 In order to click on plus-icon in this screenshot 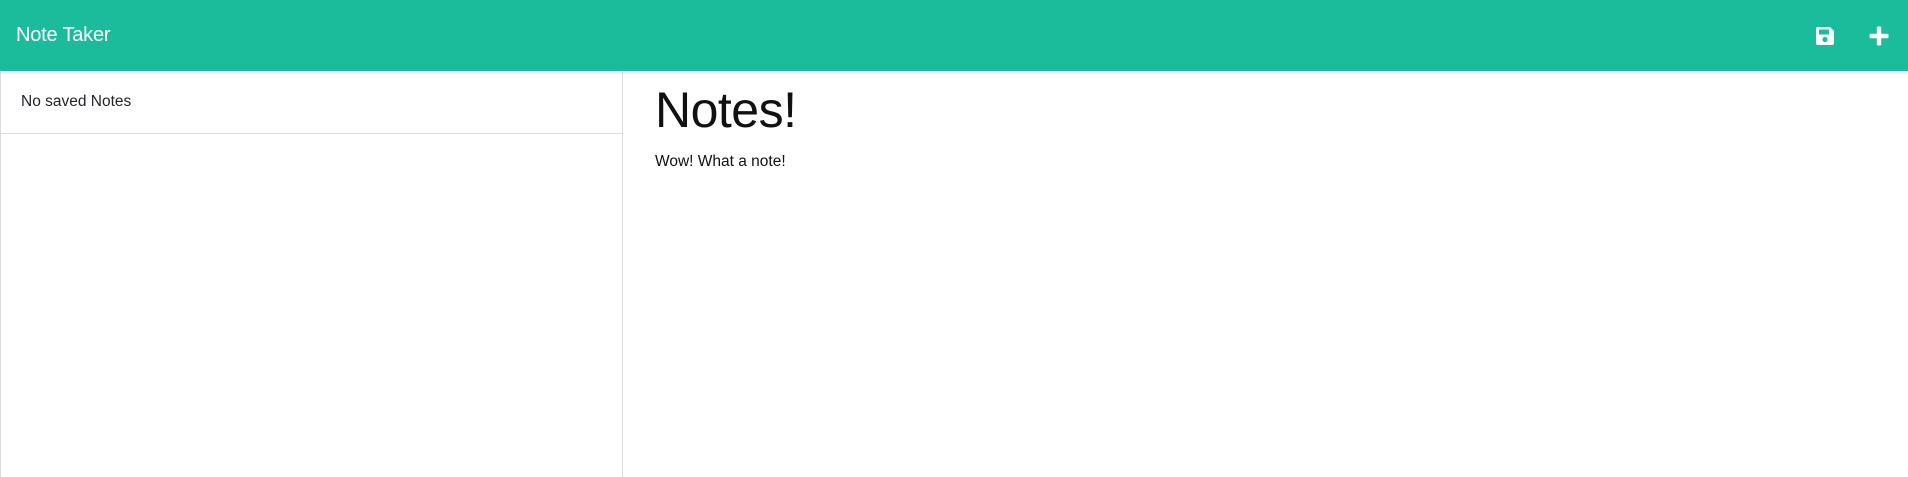, I will do `click(1879, 36)`.